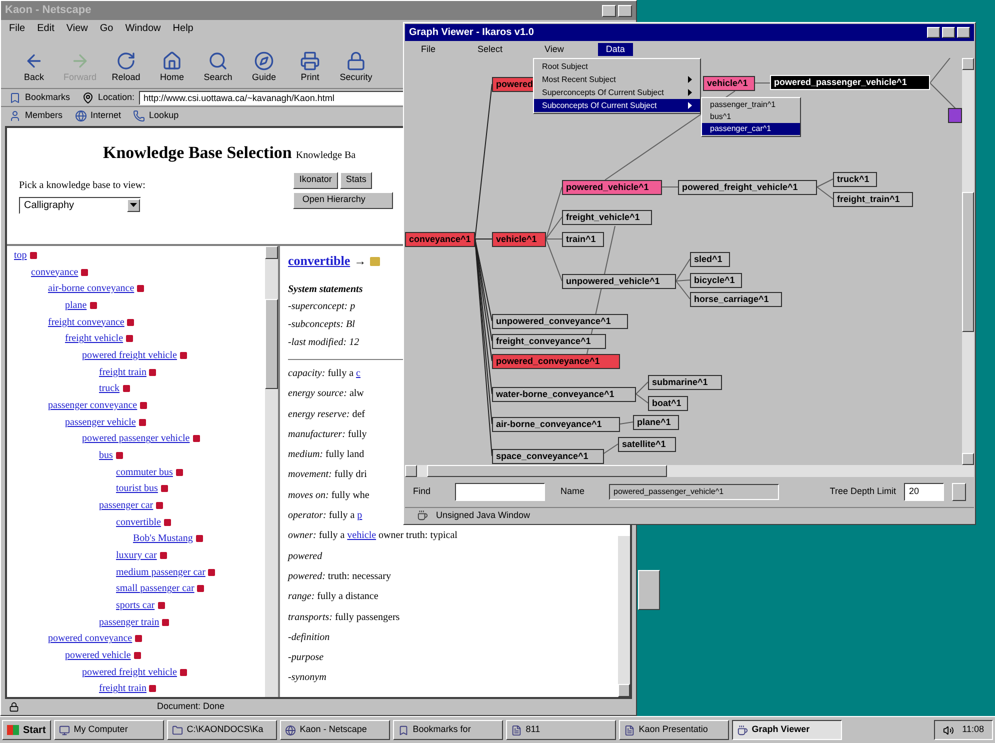  I want to click on graph-node: submarine^1, so click(685, 382).